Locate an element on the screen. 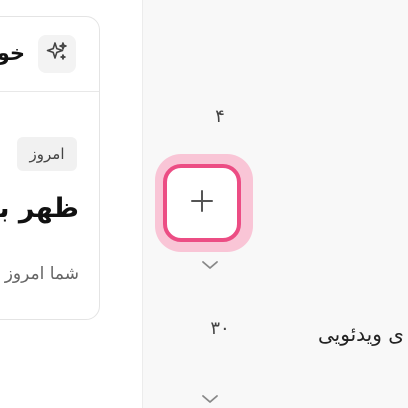 The image size is (408, 408). ai-assistant-button is located at coordinates (57, 54).